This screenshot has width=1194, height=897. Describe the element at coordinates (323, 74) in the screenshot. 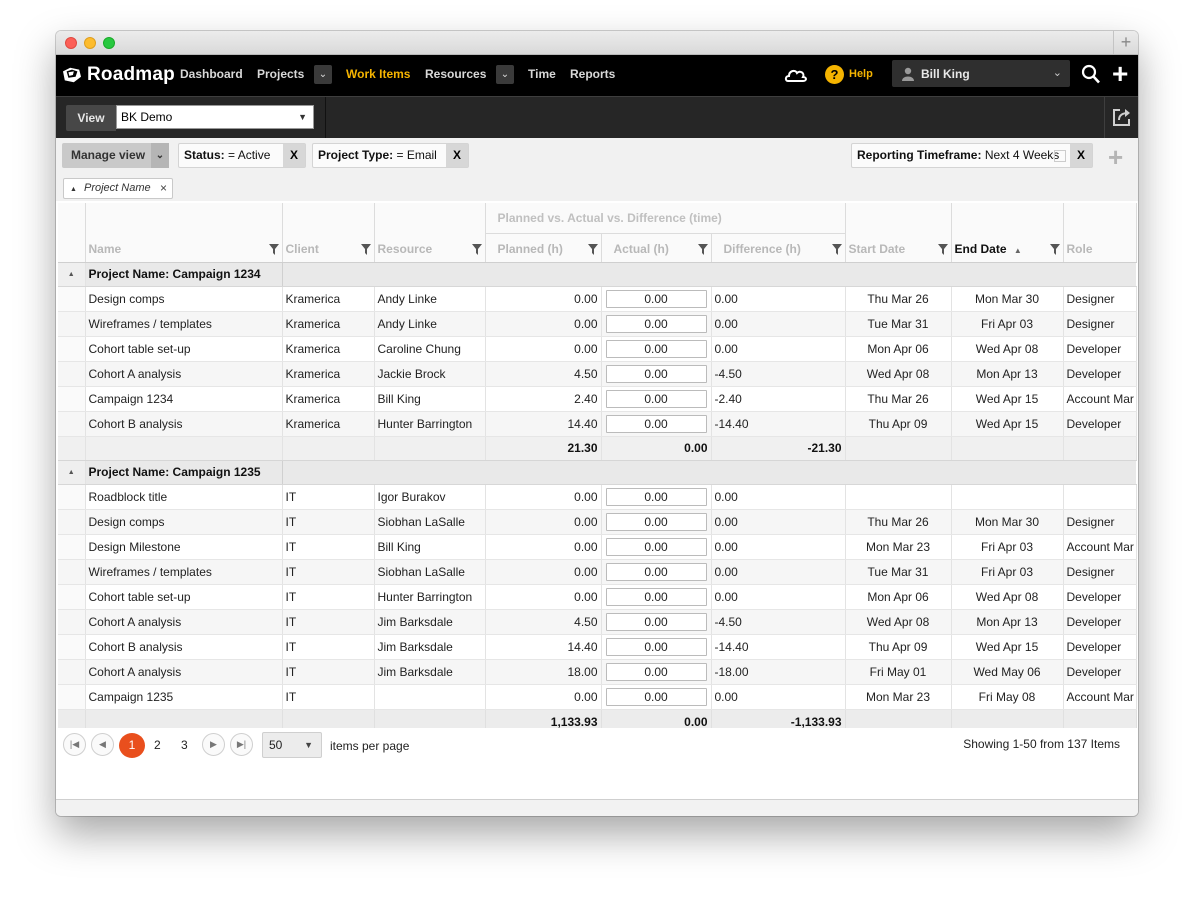

I see `projects-menu-chevron-icon: ⌄` at that location.